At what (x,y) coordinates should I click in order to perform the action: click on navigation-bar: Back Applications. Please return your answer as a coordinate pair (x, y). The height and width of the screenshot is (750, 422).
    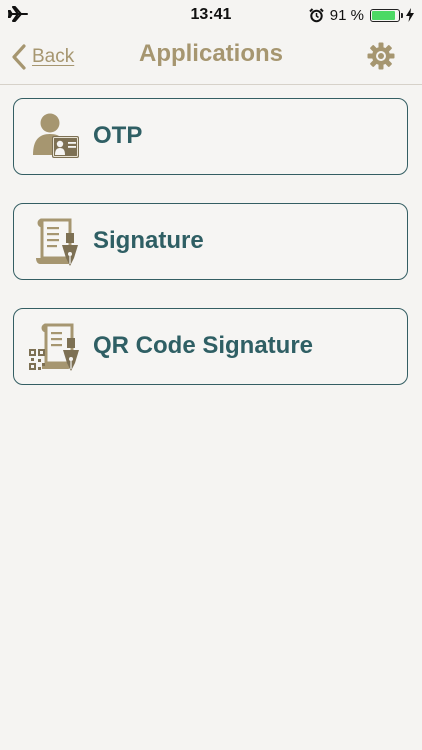
    Looking at the image, I should click on (211, 57).